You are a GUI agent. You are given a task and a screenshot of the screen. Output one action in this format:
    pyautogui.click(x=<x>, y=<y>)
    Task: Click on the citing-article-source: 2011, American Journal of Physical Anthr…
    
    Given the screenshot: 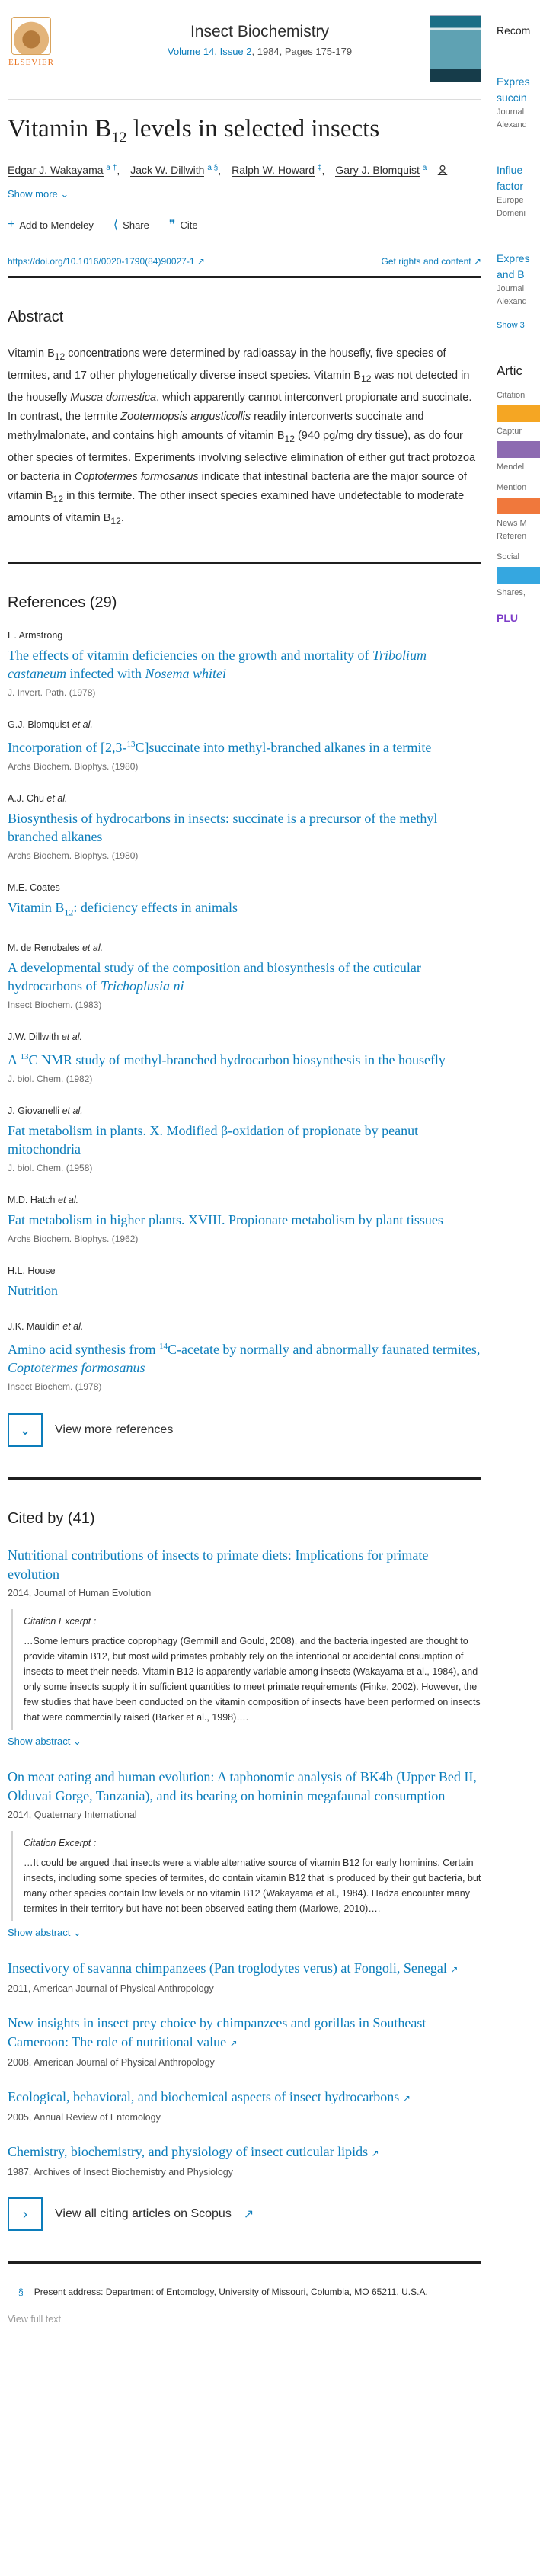 What is the action you would take?
    pyautogui.click(x=111, y=1989)
    